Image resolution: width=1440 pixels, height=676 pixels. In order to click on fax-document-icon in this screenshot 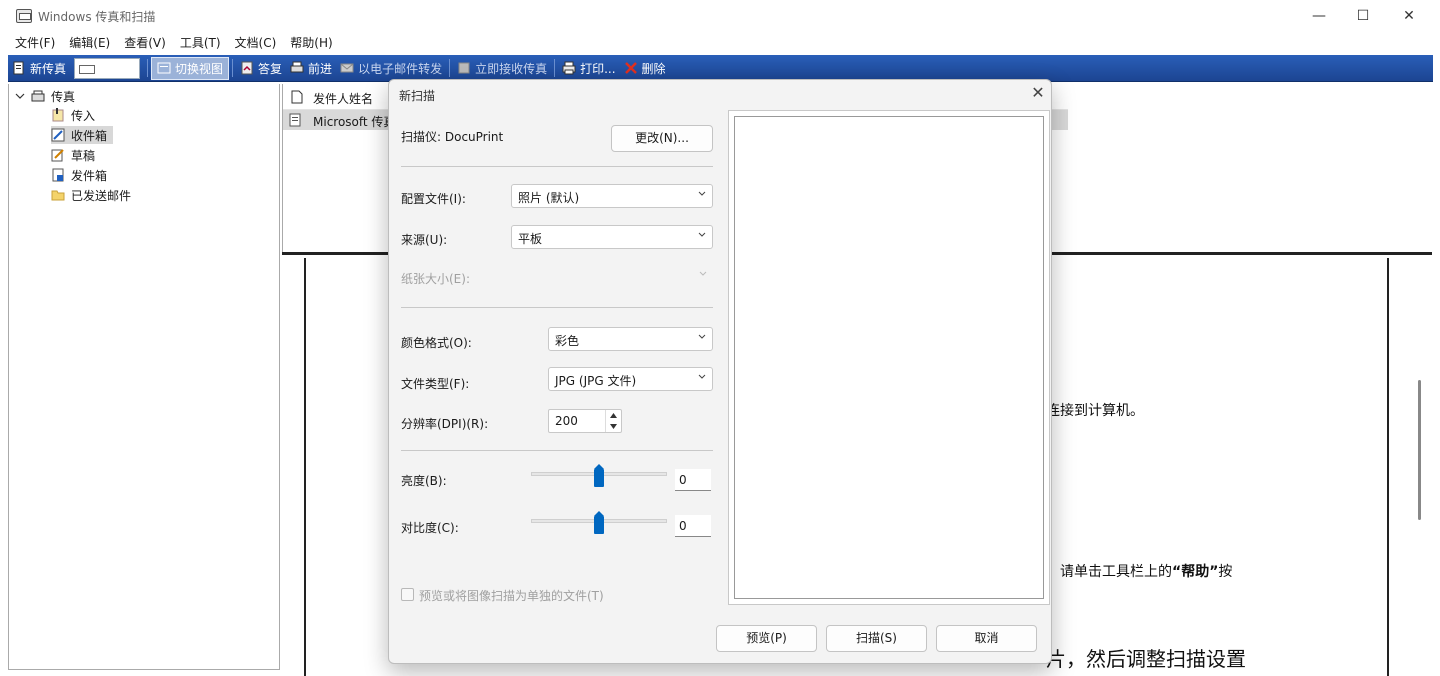, I will do `click(295, 120)`.